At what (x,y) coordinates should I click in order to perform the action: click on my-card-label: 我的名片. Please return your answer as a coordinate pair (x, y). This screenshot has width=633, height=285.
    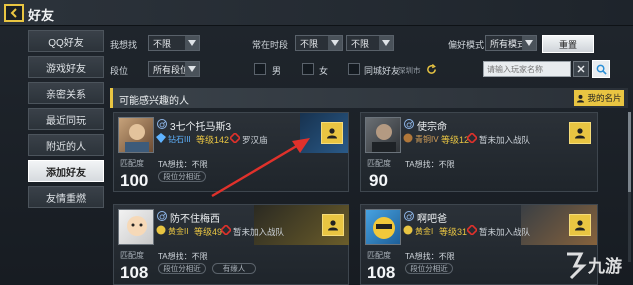
    Looking at the image, I should click on (604, 98).